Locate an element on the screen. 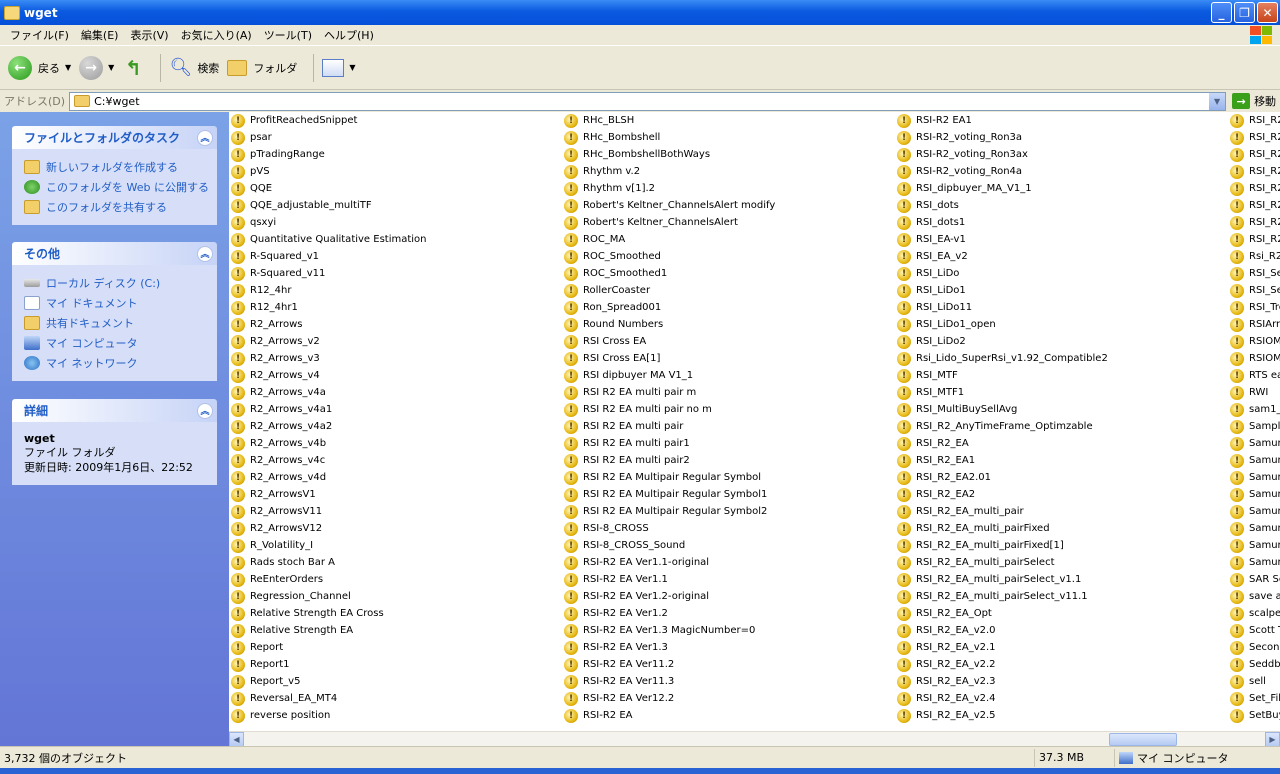 Image resolution: width=1280 pixels, height=774 pixels. file-item: ! scalpe> is located at coordinates (1254, 613).